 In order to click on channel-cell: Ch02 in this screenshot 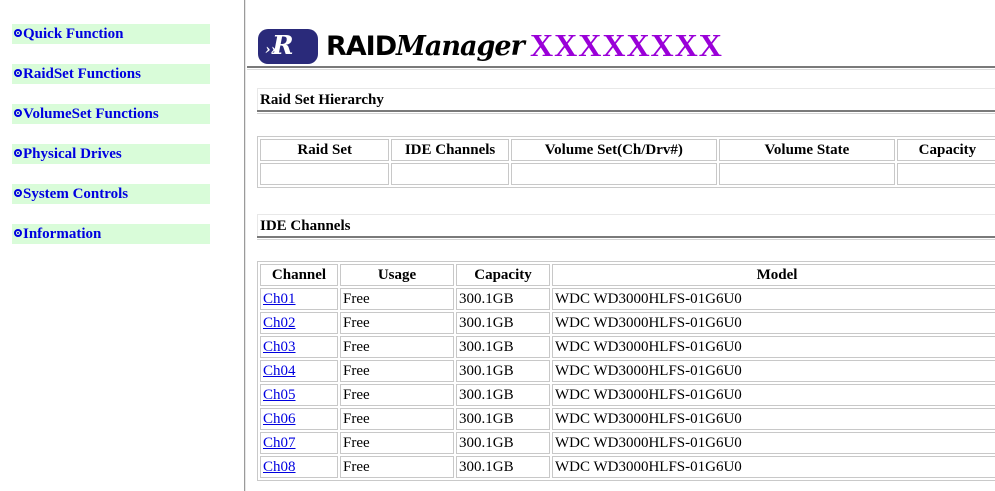, I will do `click(299, 323)`.